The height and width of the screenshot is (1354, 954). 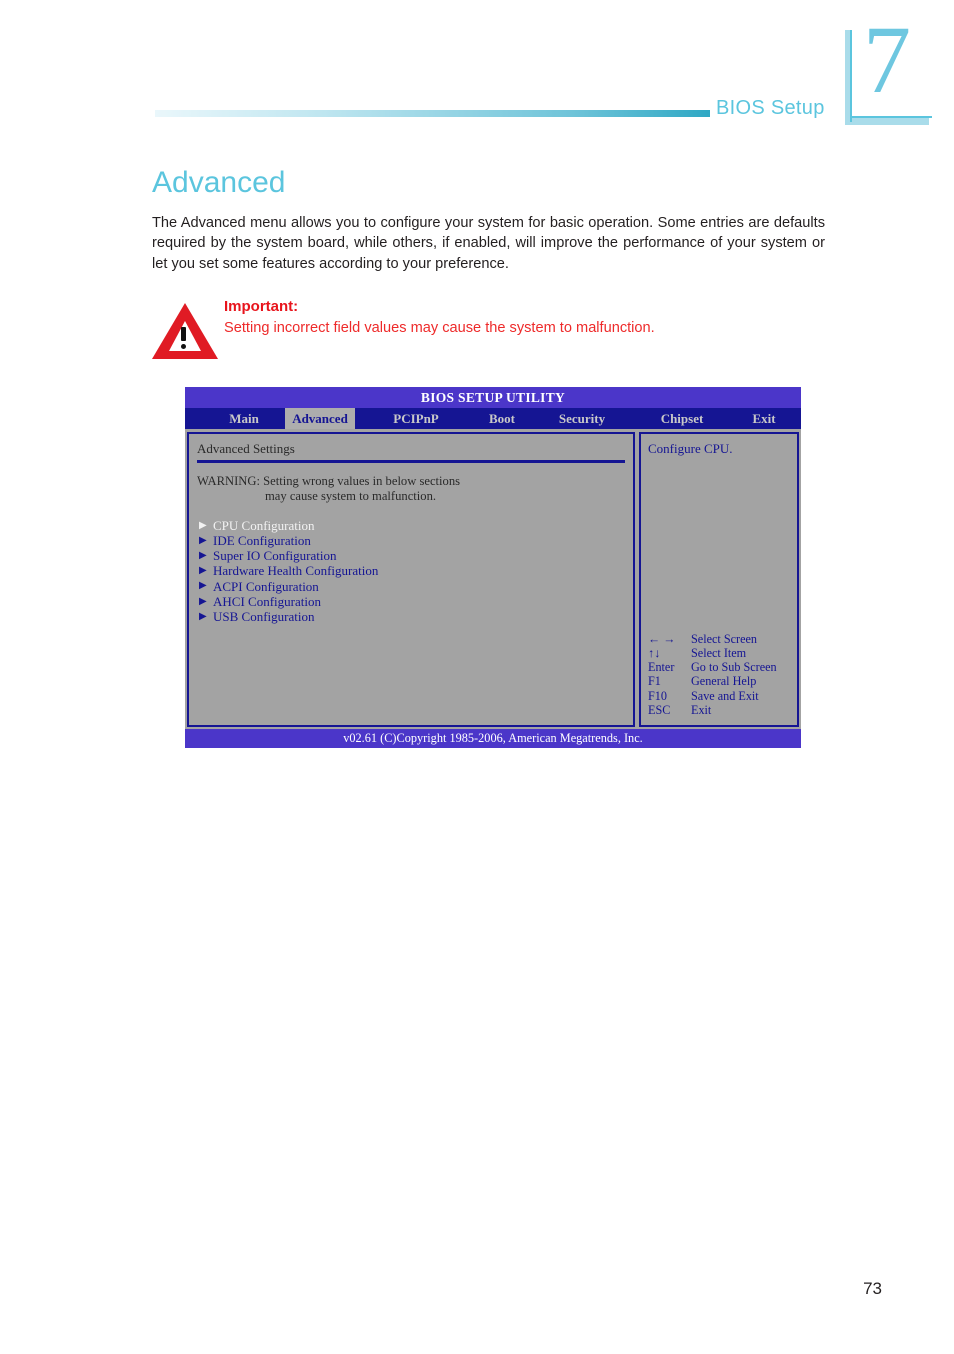 What do you see at coordinates (411, 540) in the screenshot?
I see `bios-menu-item: ▶ IDE Configuration` at bounding box center [411, 540].